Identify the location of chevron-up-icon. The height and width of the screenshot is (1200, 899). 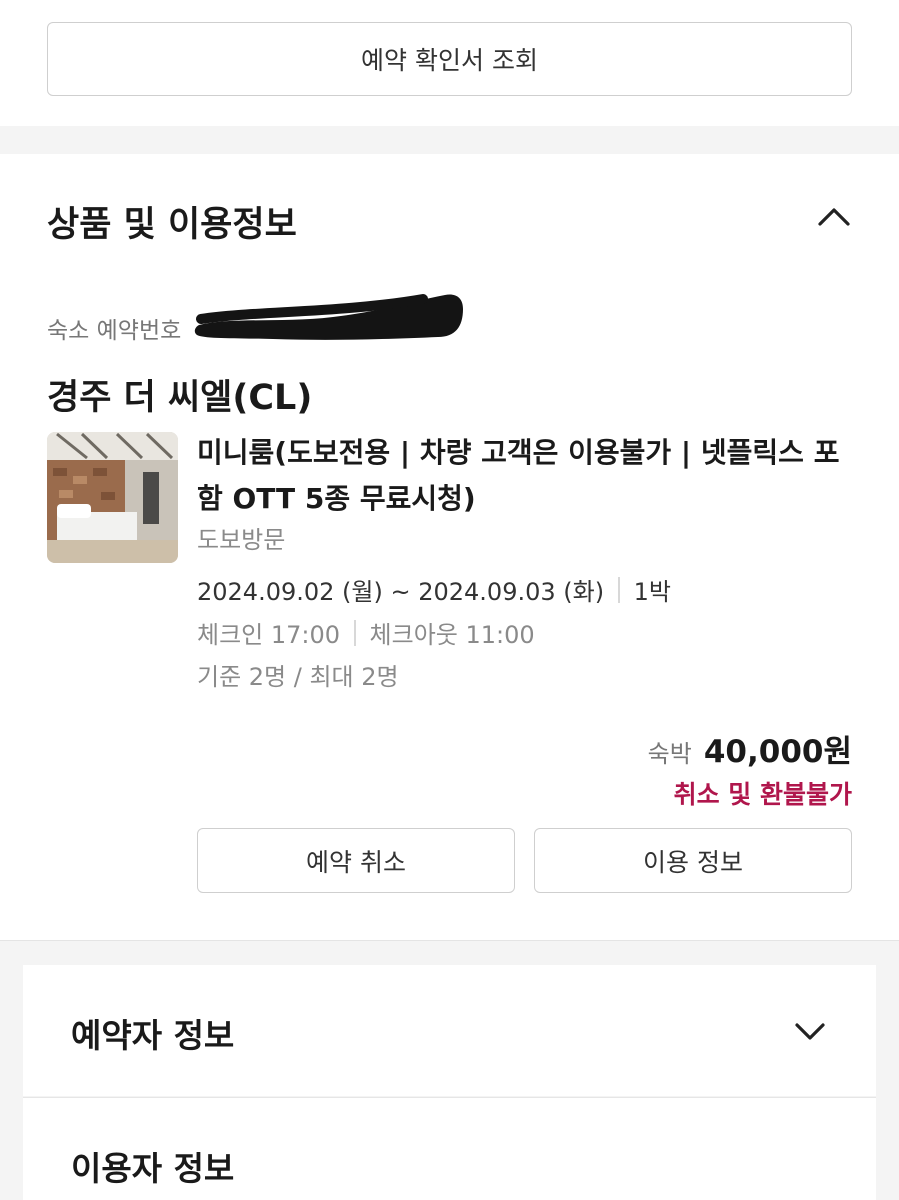
(834, 216).